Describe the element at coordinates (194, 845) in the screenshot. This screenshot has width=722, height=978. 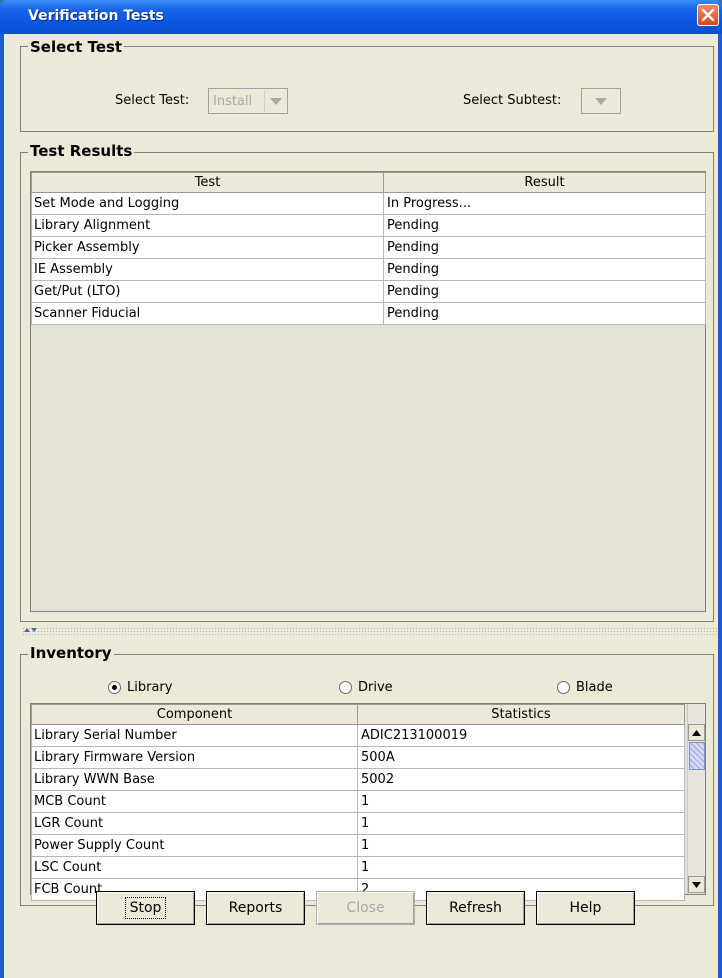
I see `component-cell: Power Supply Count` at that location.